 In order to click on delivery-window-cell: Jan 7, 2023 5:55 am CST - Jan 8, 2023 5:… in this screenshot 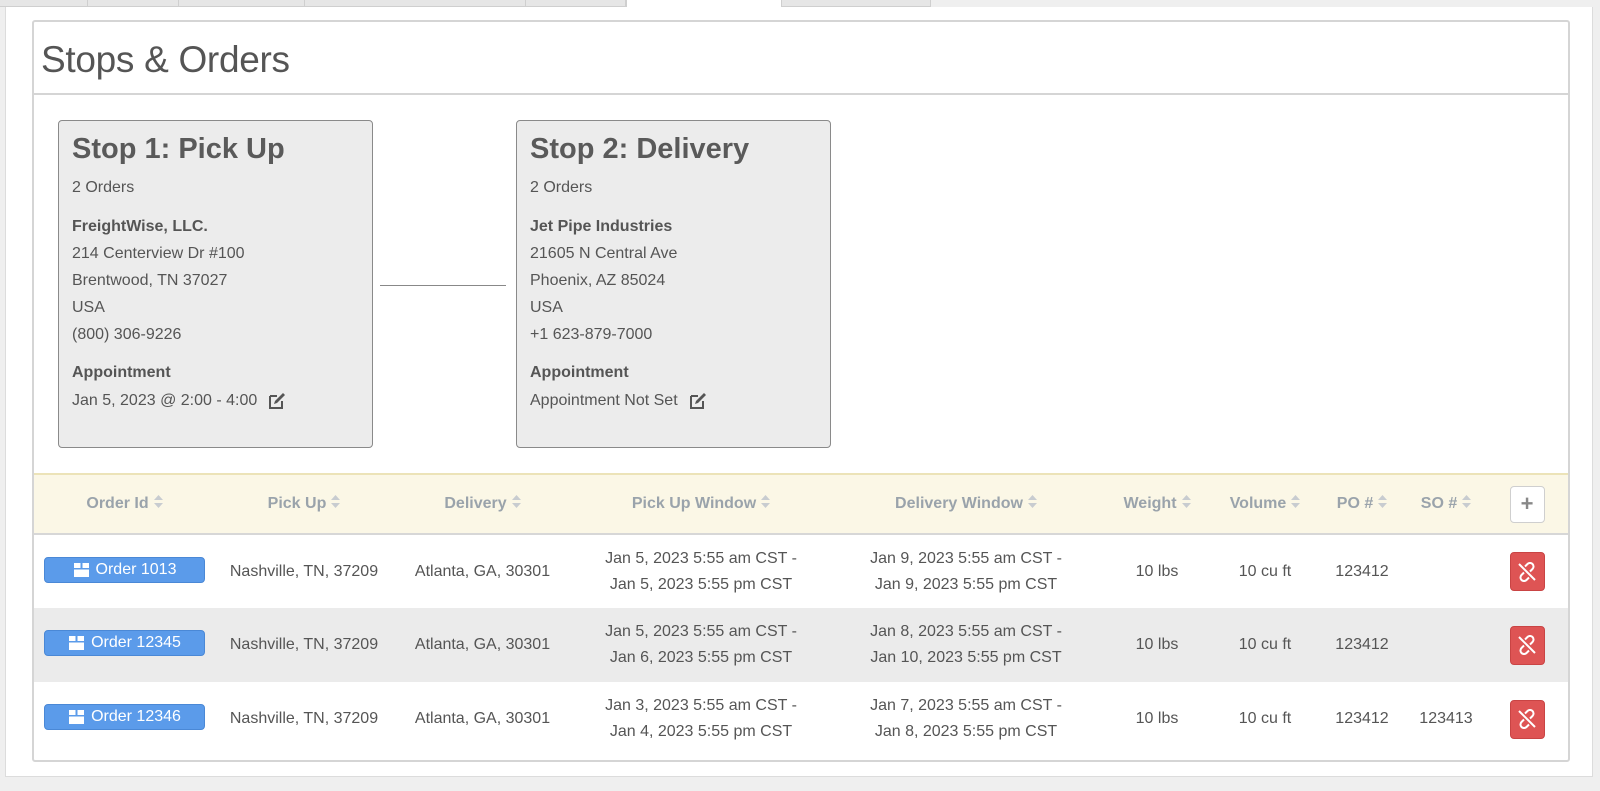, I will do `click(966, 719)`.